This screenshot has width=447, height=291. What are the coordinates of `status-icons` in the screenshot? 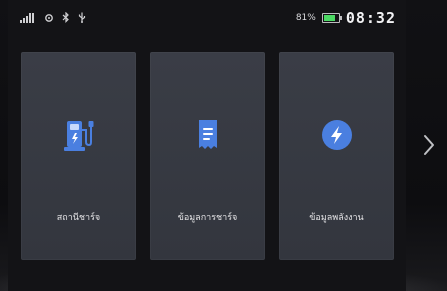 It's located at (53, 17).